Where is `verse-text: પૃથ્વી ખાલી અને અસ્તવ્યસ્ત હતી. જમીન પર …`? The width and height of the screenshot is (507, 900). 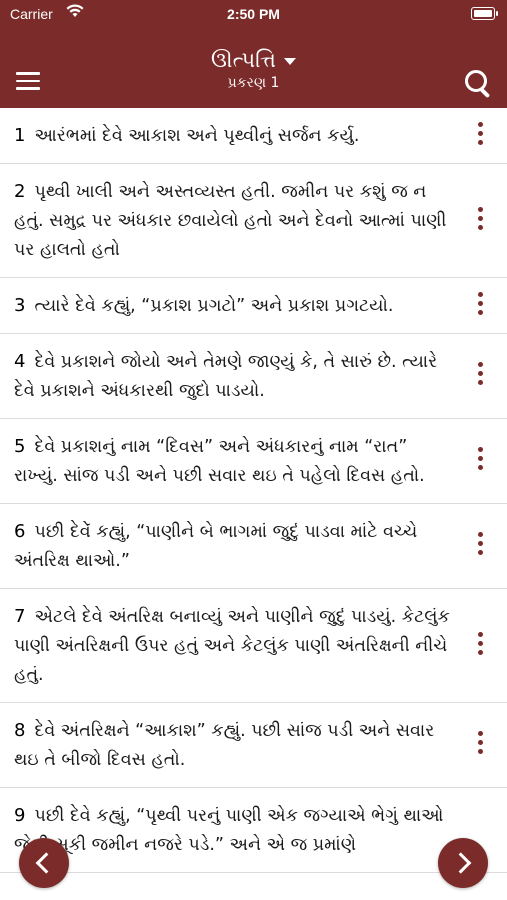 verse-text: પૃથ્વી ખાલી અને અસ્તવ્યસ્ત હતી. જમીન પર … is located at coordinates (230, 221).